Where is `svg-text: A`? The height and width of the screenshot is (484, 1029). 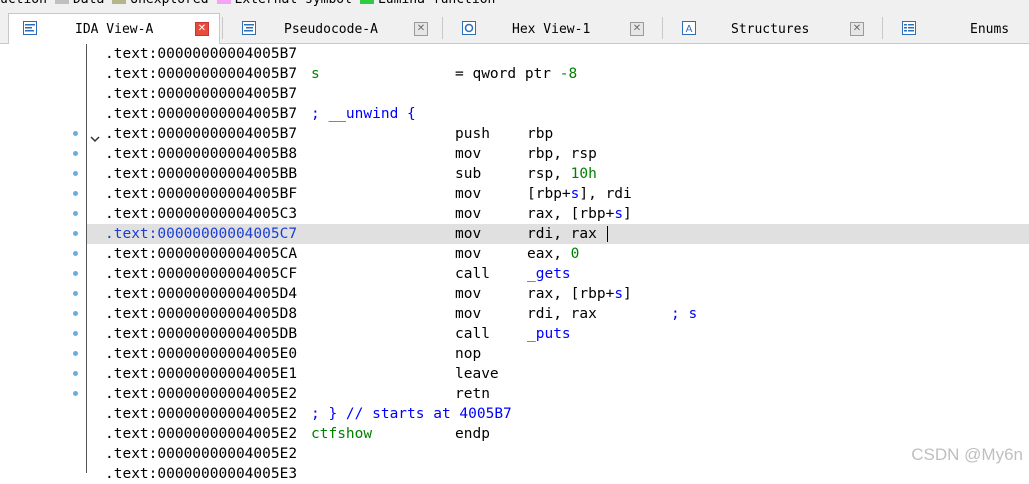 svg-text: A is located at coordinates (689, 29).